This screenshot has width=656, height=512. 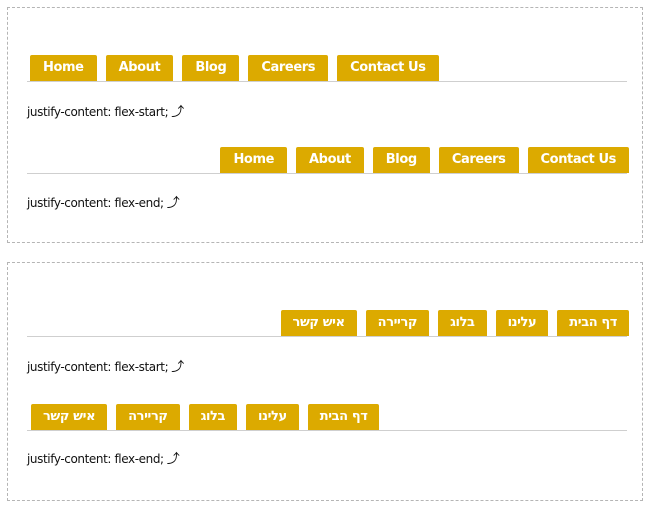 I want to click on rtl-nav-flex-end: דף הבית עלינו בלוג קריירה איש קשר, so click(x=327, y=416).